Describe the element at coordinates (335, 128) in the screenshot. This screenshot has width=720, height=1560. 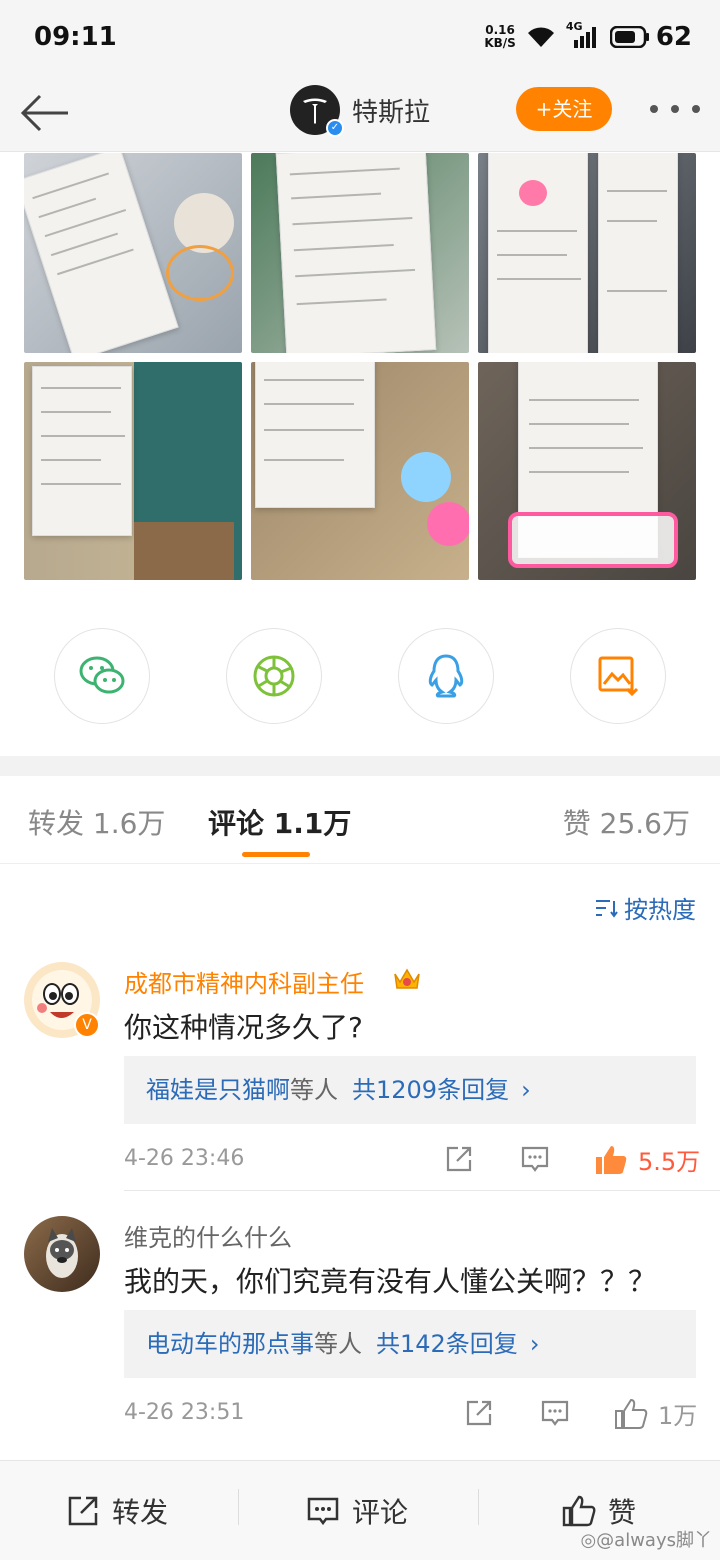
I see `verified-badge-icon: ✓` at that location.